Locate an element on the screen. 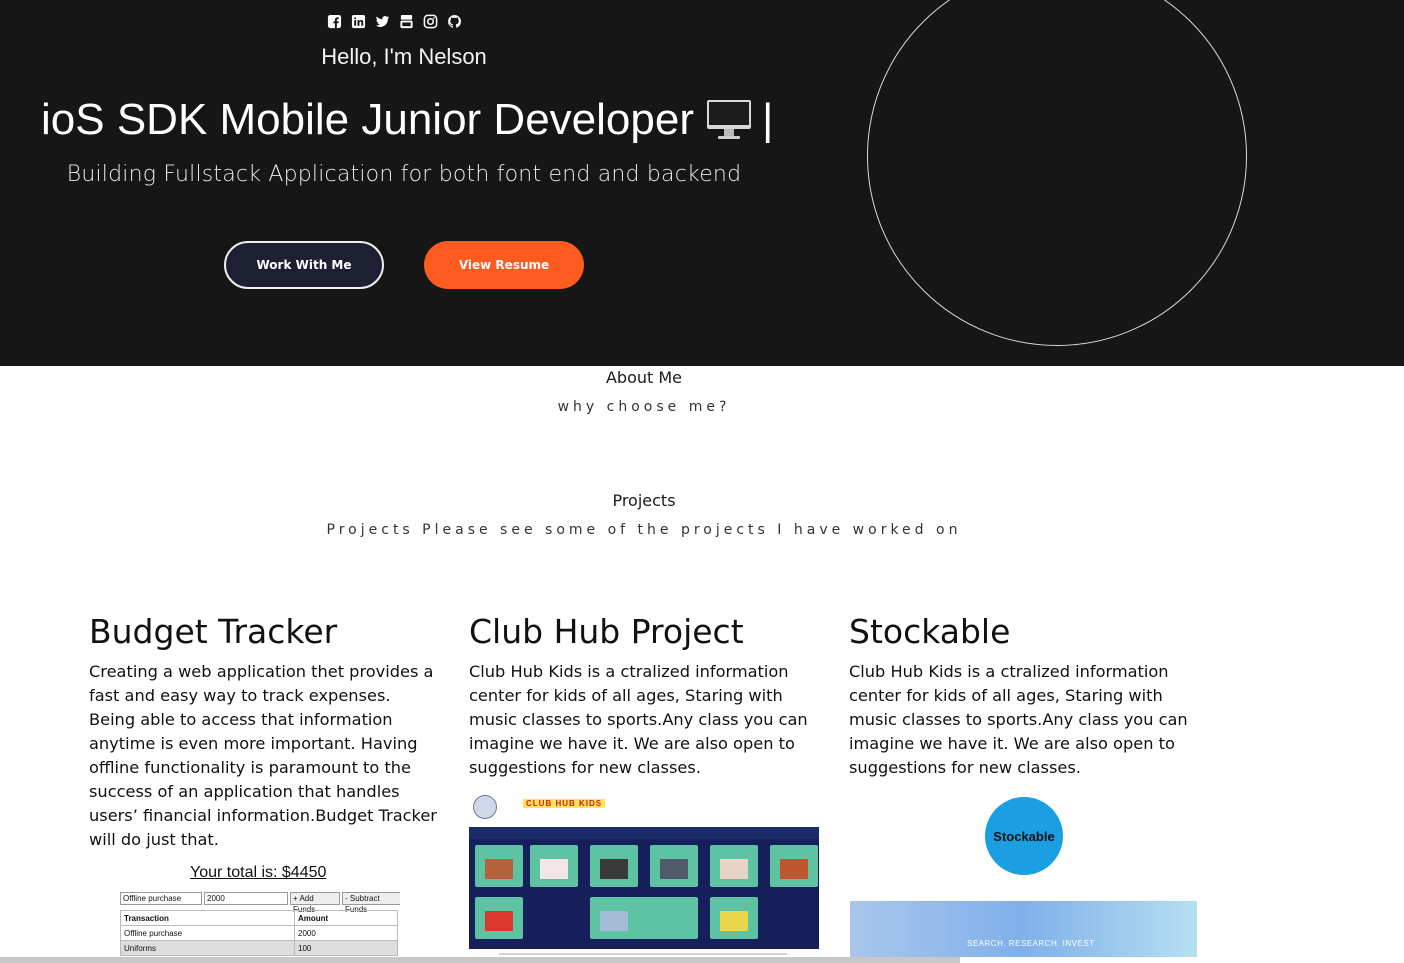 This screenshot has width=1404, height=963. typing-cursor: | is located at coordinates (767, 119).